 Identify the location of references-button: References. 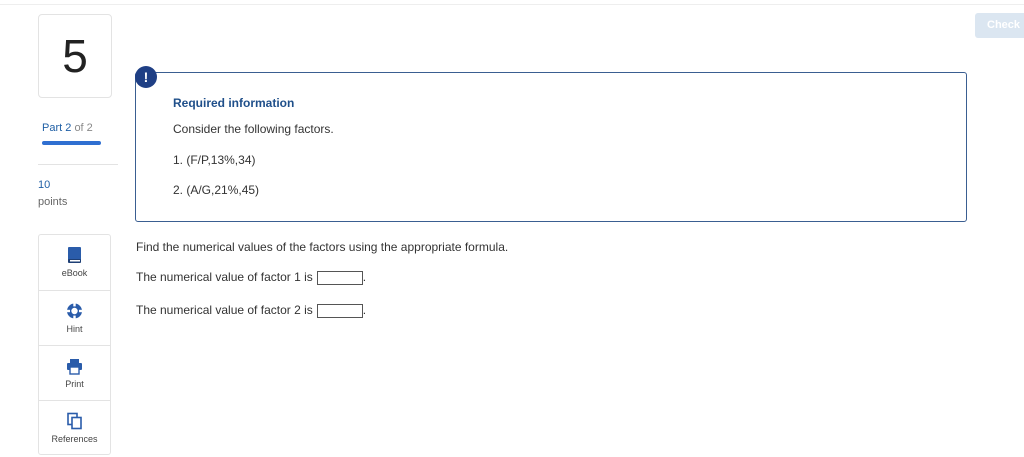
(74, 428).